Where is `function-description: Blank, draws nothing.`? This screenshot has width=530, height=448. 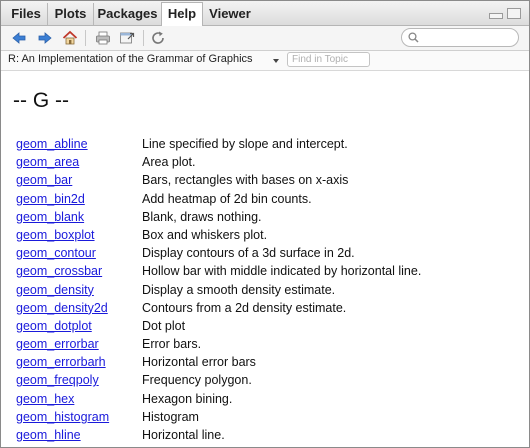
function-description: Blank, draws nothing. is located at coordinates (202, 216).